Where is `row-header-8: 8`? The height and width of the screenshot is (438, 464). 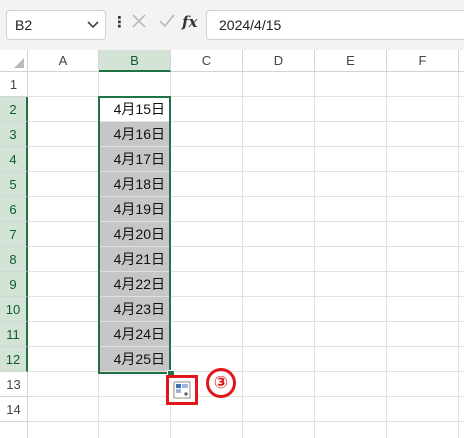
row-header-8: 8 is located at coordinates (14, 259).